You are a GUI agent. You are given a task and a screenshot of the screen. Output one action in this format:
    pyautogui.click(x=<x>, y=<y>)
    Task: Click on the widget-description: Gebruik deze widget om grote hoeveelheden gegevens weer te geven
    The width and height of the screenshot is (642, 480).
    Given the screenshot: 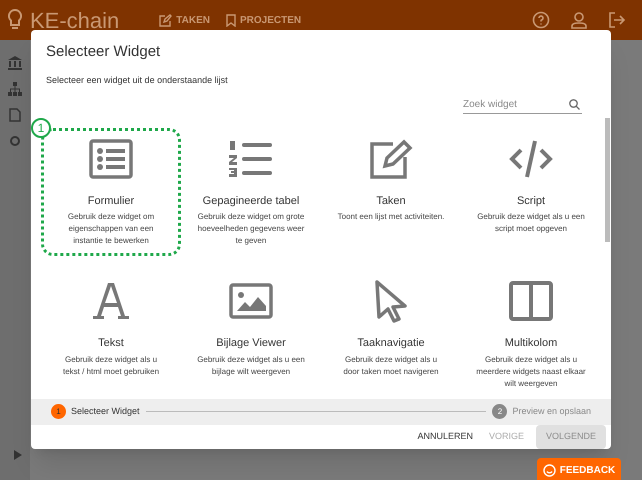 What is the action you would take?
    pyautogui.click(x=251, y=229)
    